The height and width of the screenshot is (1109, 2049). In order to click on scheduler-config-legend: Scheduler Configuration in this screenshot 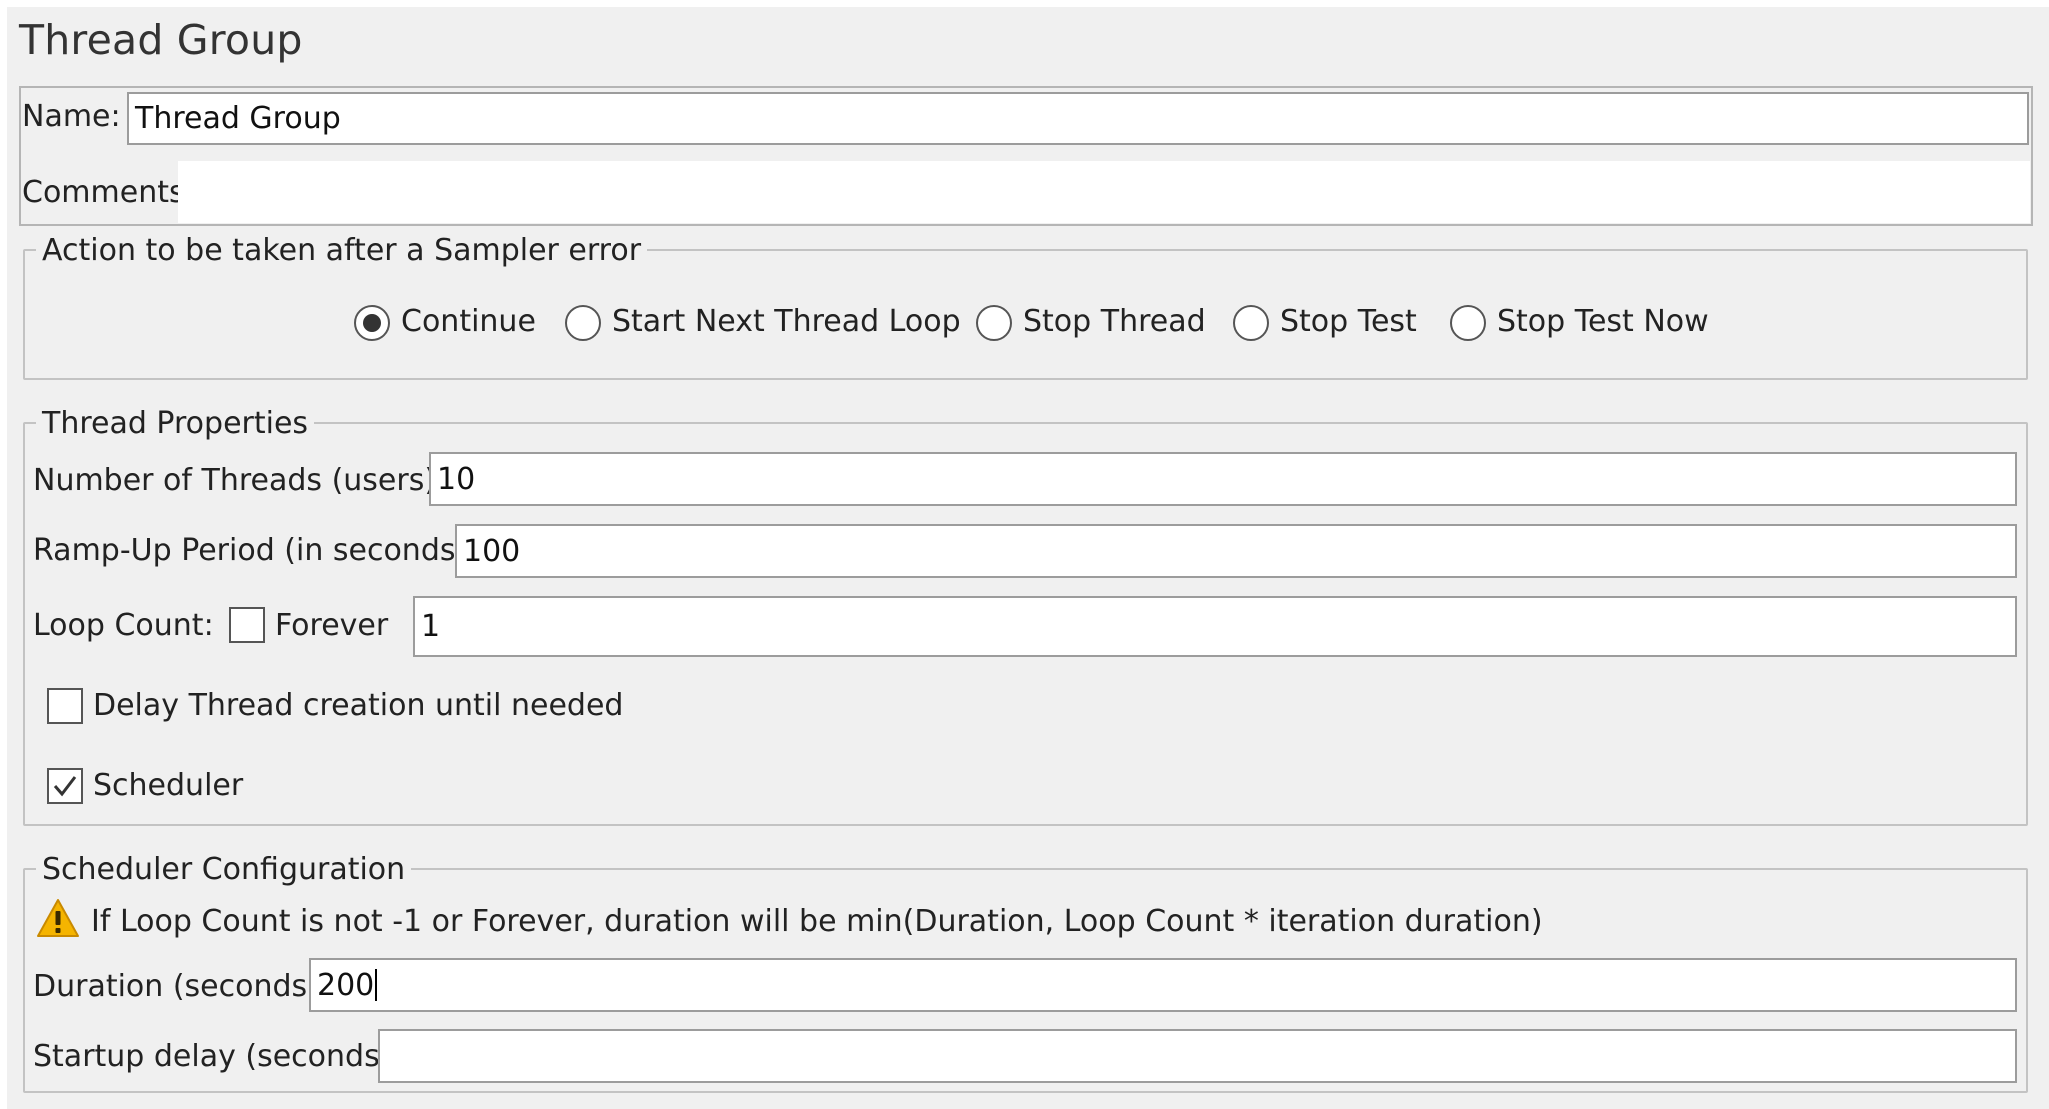, I will do `click(224, 869)`.